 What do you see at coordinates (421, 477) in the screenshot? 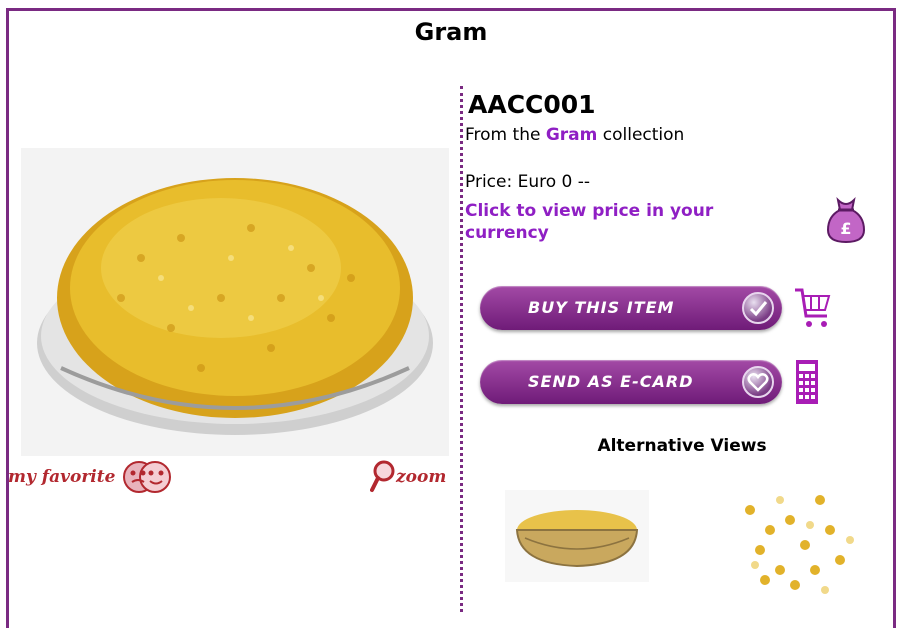
I see `zoom-label: zoom` at bounding box center [421, 477].